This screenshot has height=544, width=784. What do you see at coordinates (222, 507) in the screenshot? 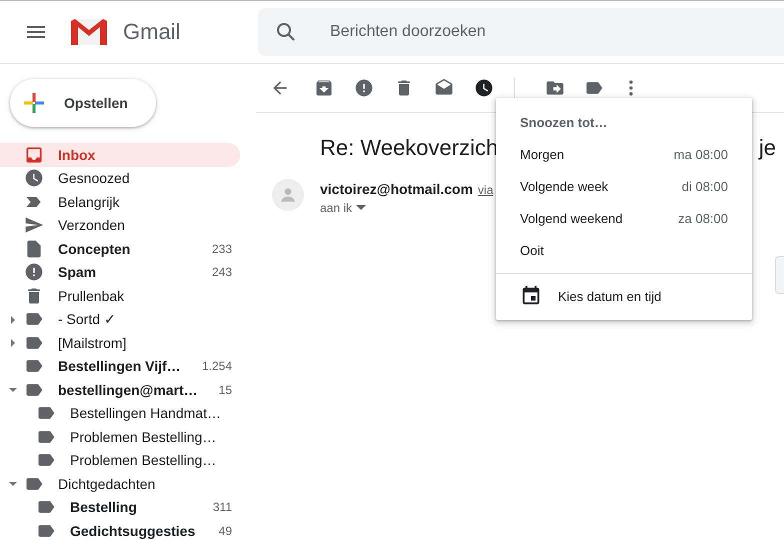
I see `message-count: 311` at bounding box center [222, 507].